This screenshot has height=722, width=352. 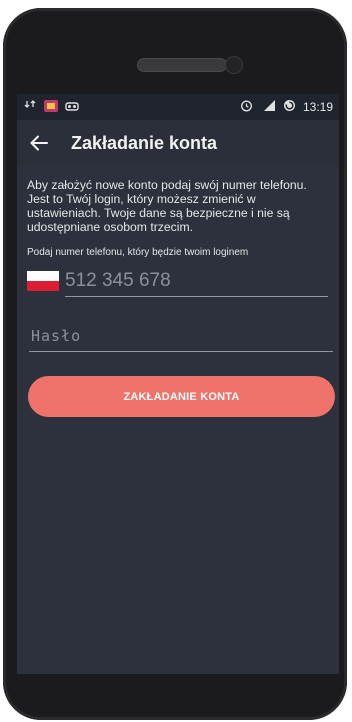 I want to click on phone-number-row, so click(x=183, y=282).